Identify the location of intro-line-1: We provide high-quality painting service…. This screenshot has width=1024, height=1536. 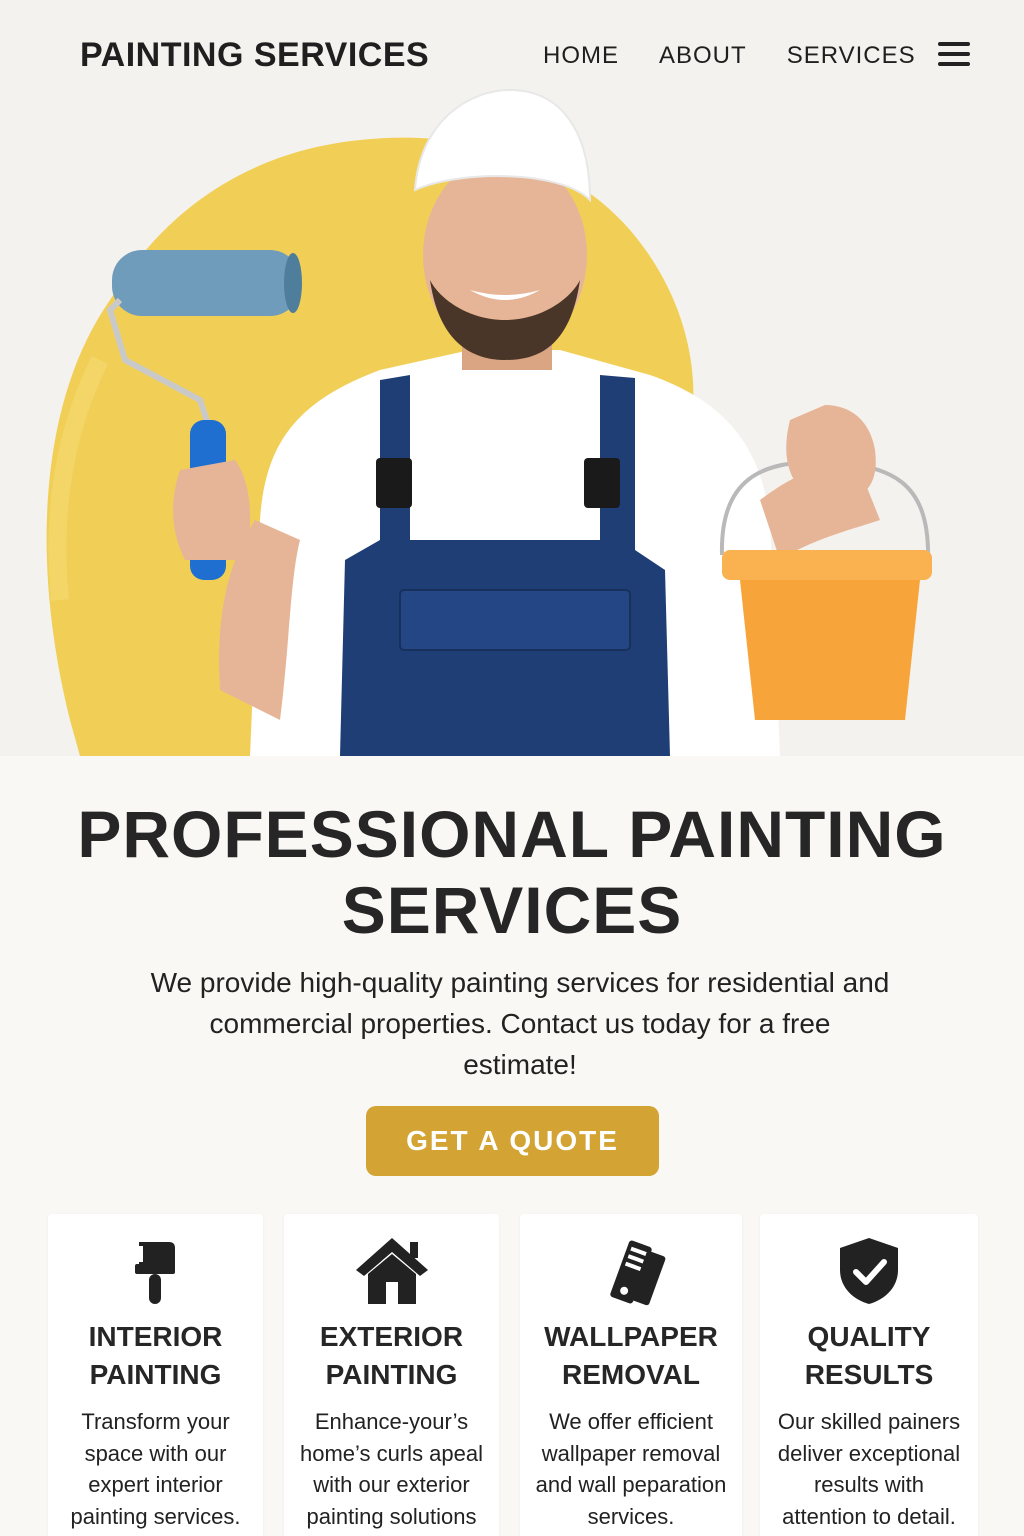
(520, 982).